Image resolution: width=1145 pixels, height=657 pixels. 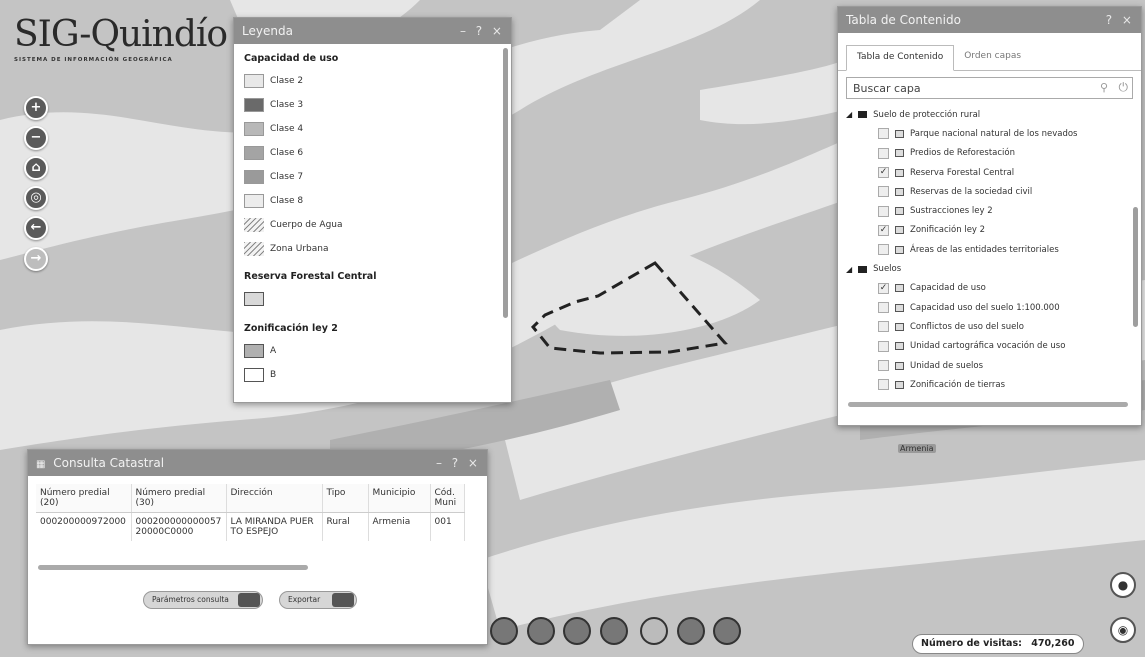 I want to click on consulta-title: Consulta Catastral, so click(x=109, y=463).